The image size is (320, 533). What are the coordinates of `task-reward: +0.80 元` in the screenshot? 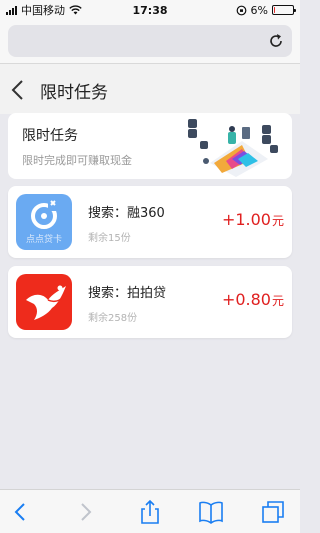 It's located at (253, 299).